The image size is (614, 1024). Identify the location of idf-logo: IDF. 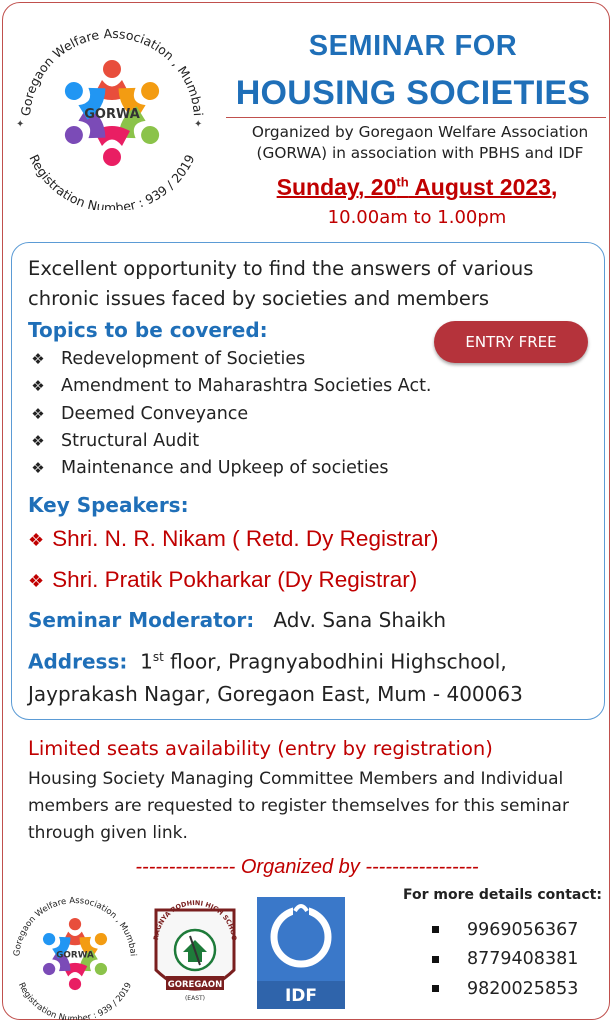
(301, 953).